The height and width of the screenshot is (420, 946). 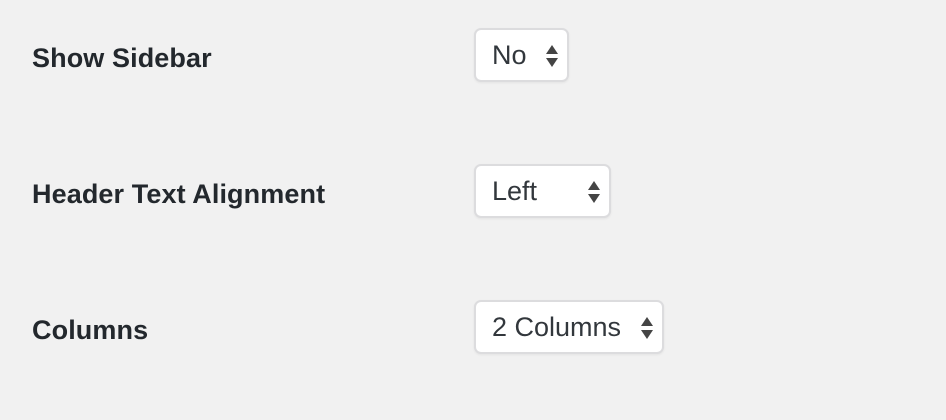 I want to click on show-sidebar-label: Show Sidebar, so click(x=122, y=58).